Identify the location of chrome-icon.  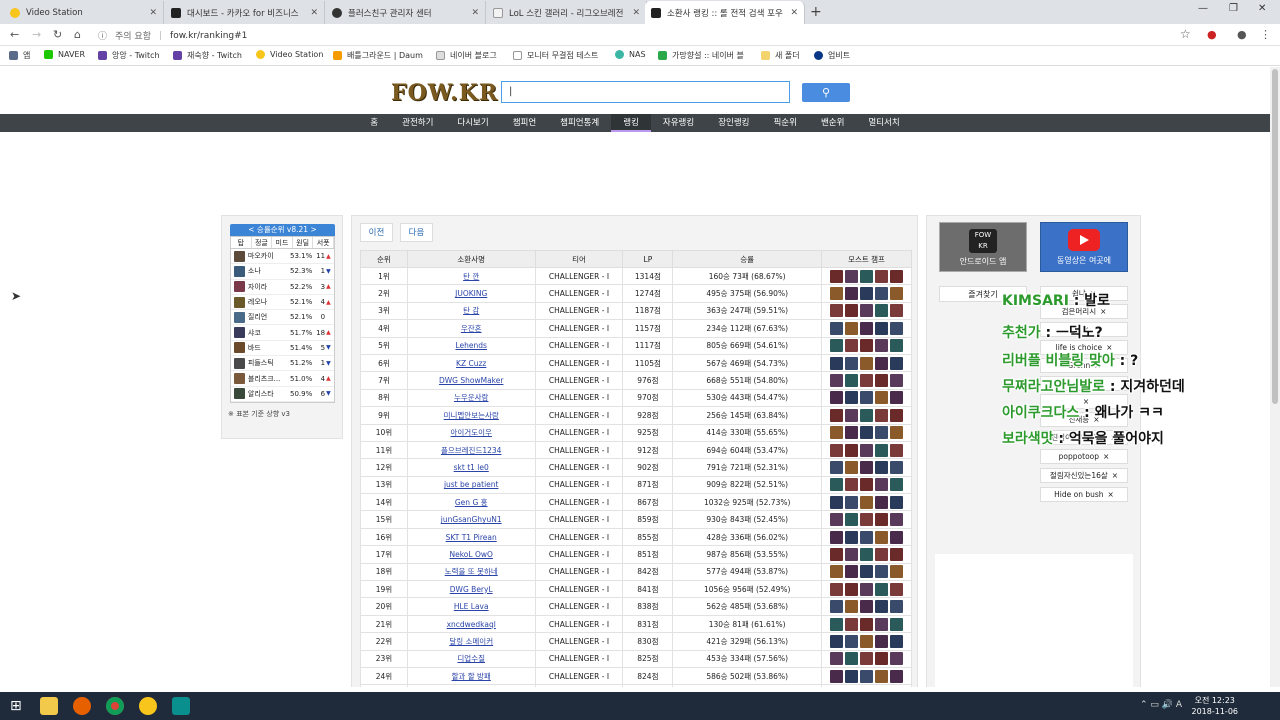
(115, 706).